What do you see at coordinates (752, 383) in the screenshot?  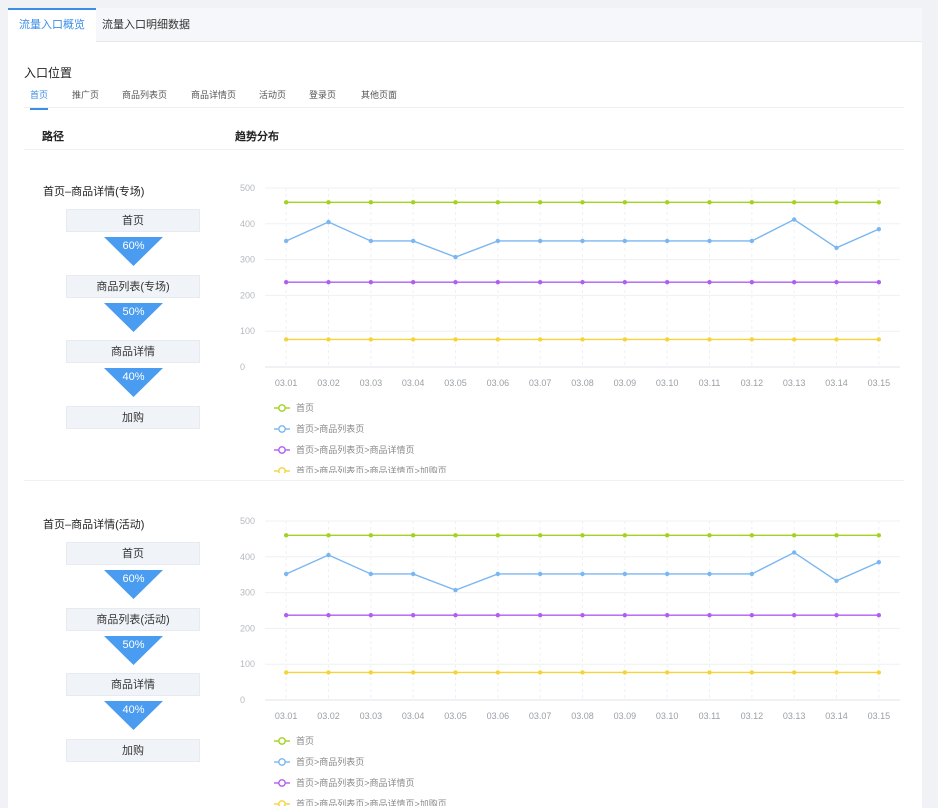 I see `x-tick-label: 03.12` at bounding box center [752, 383].